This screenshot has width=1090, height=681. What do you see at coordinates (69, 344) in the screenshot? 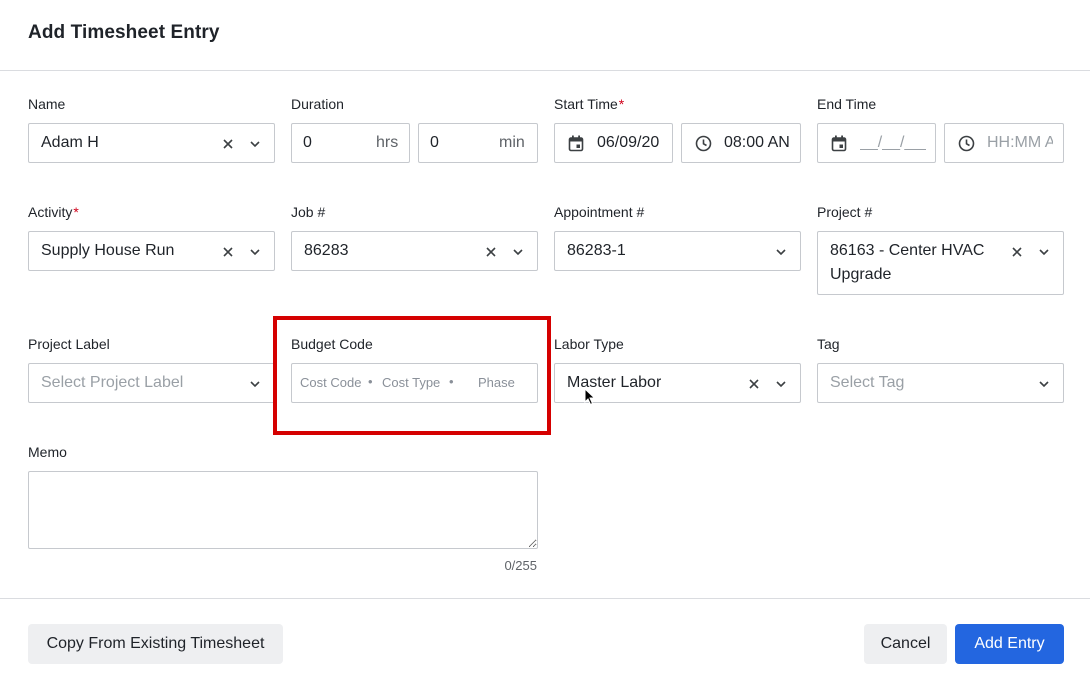
I see `project-label-field-label: Project Label` at bounding box center [69, 344].